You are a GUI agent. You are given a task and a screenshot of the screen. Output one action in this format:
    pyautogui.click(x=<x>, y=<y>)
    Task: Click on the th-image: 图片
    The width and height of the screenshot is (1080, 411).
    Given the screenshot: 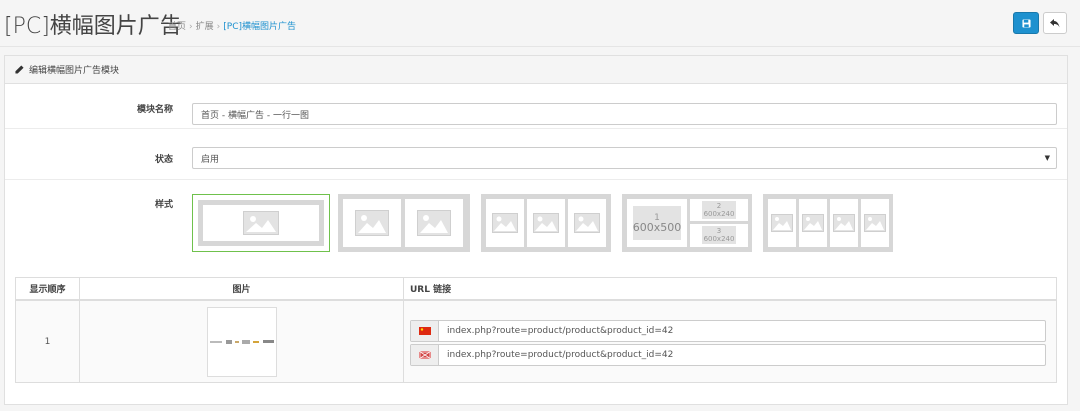 What is the action you would take?
    pyautogui.click(x=242, y=289)
    